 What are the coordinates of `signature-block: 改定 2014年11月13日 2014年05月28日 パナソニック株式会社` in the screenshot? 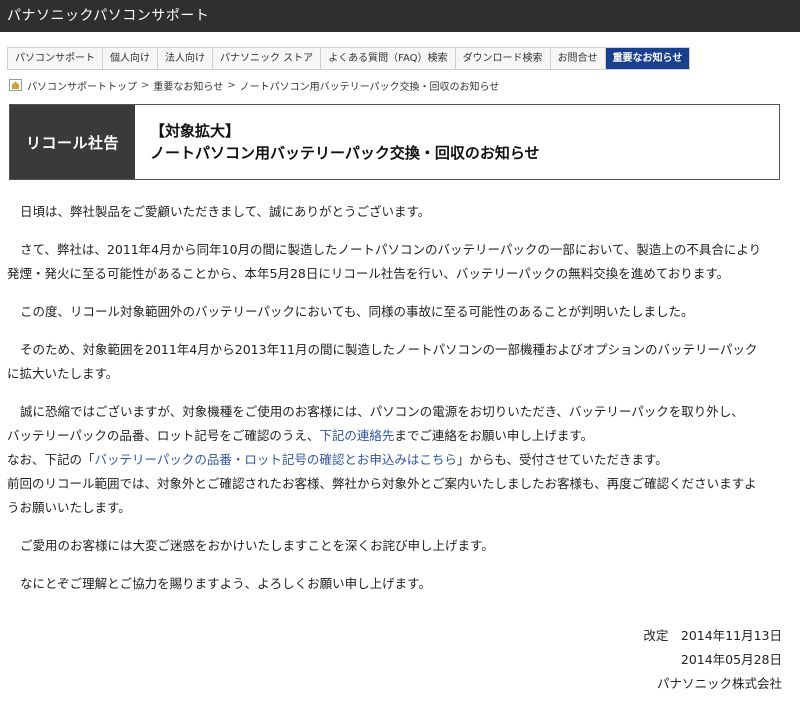 It's located at (712, 660).